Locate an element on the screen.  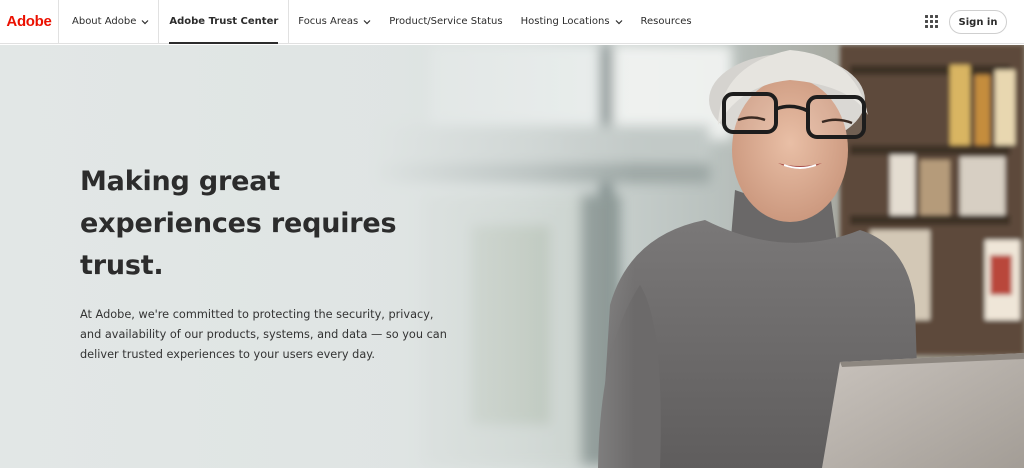
nav-resources-label: Resources is located at coordinates (666, 21).